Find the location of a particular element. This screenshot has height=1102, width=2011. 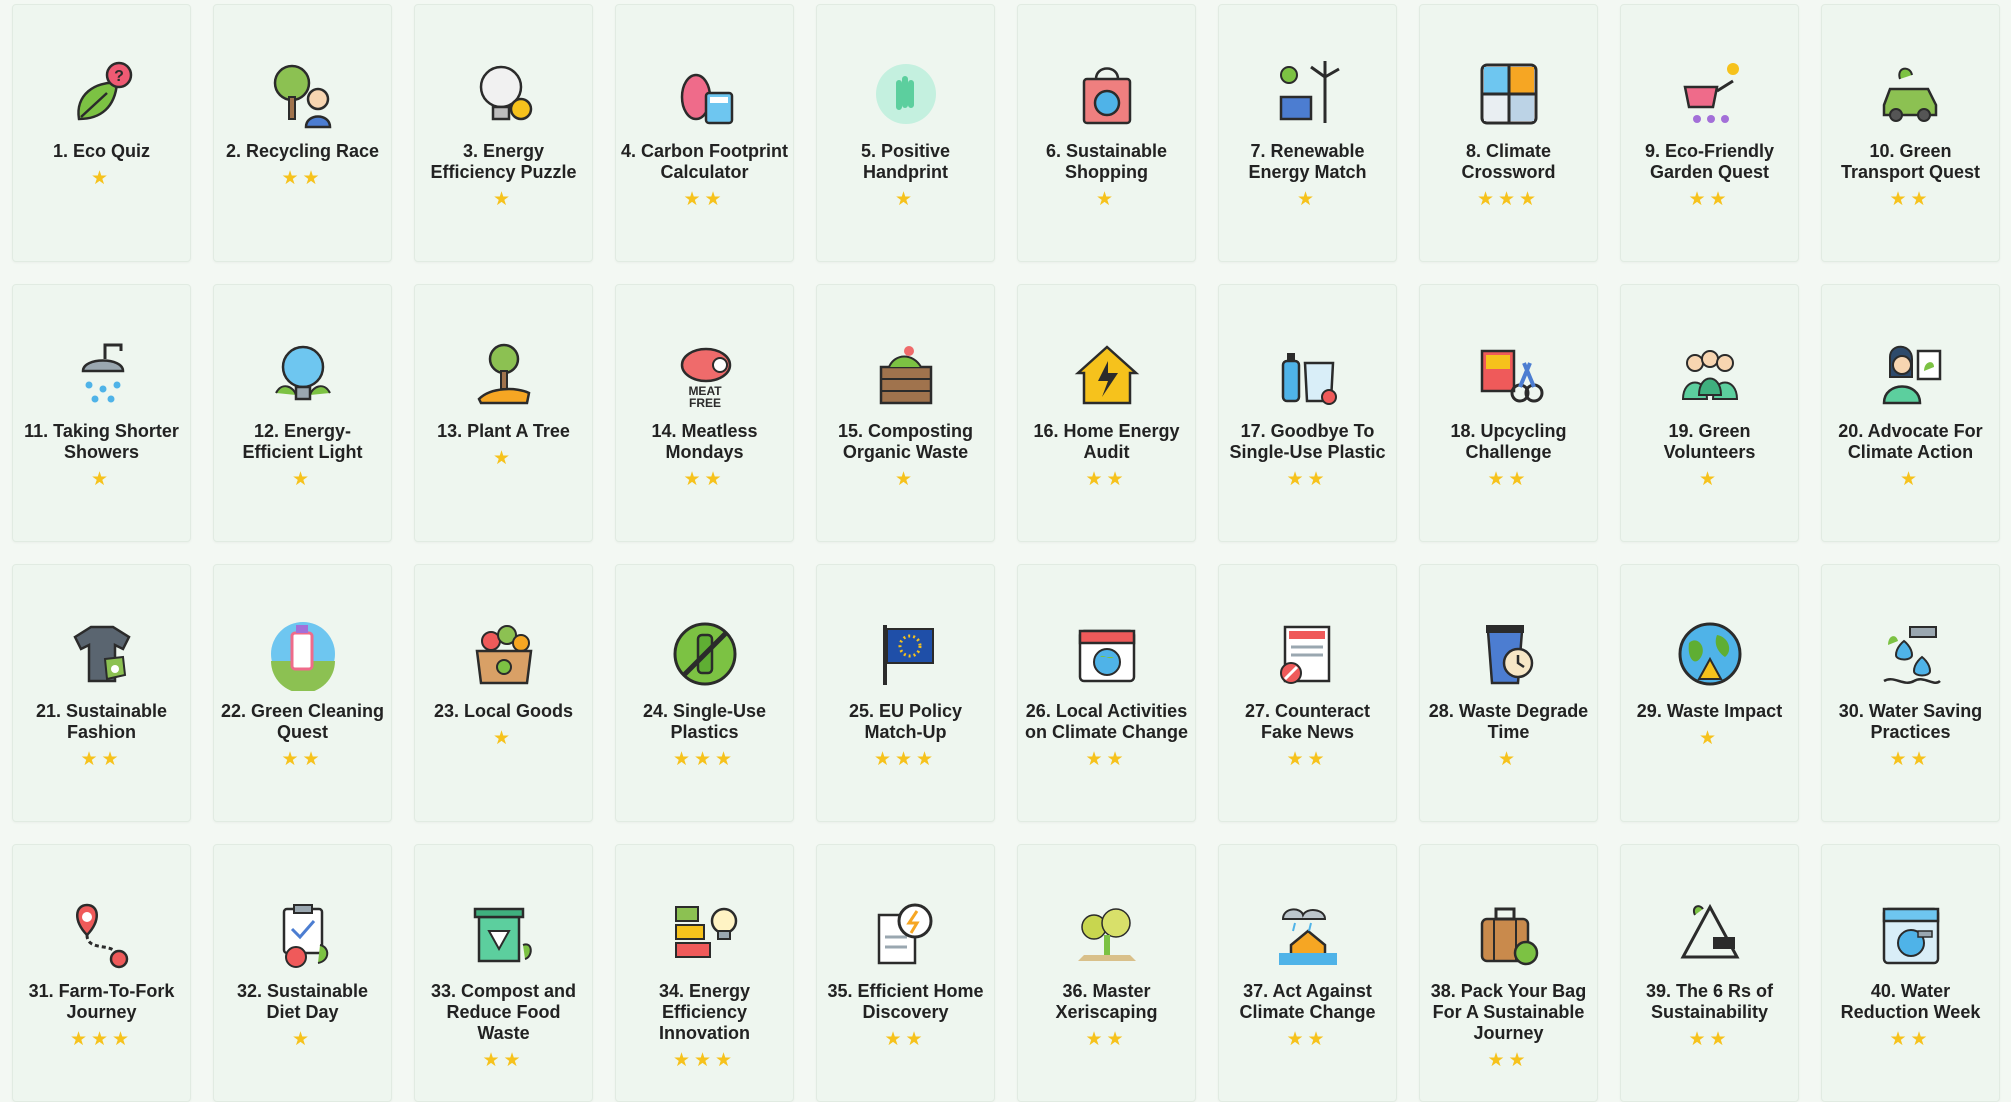

activity-card: 3. Energy Efficiency Puzzle ★ is located at coordinates (503, 133).